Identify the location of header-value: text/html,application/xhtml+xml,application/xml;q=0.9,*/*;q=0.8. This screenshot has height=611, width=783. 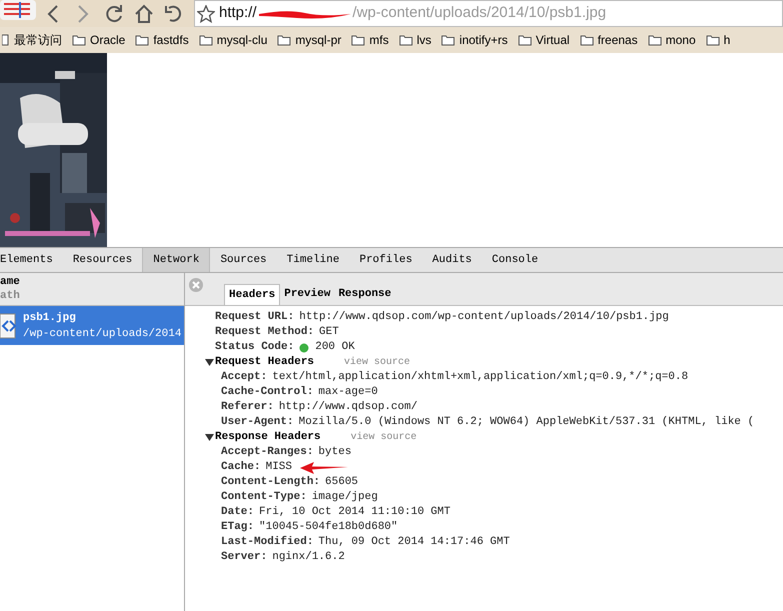
(480, 378).